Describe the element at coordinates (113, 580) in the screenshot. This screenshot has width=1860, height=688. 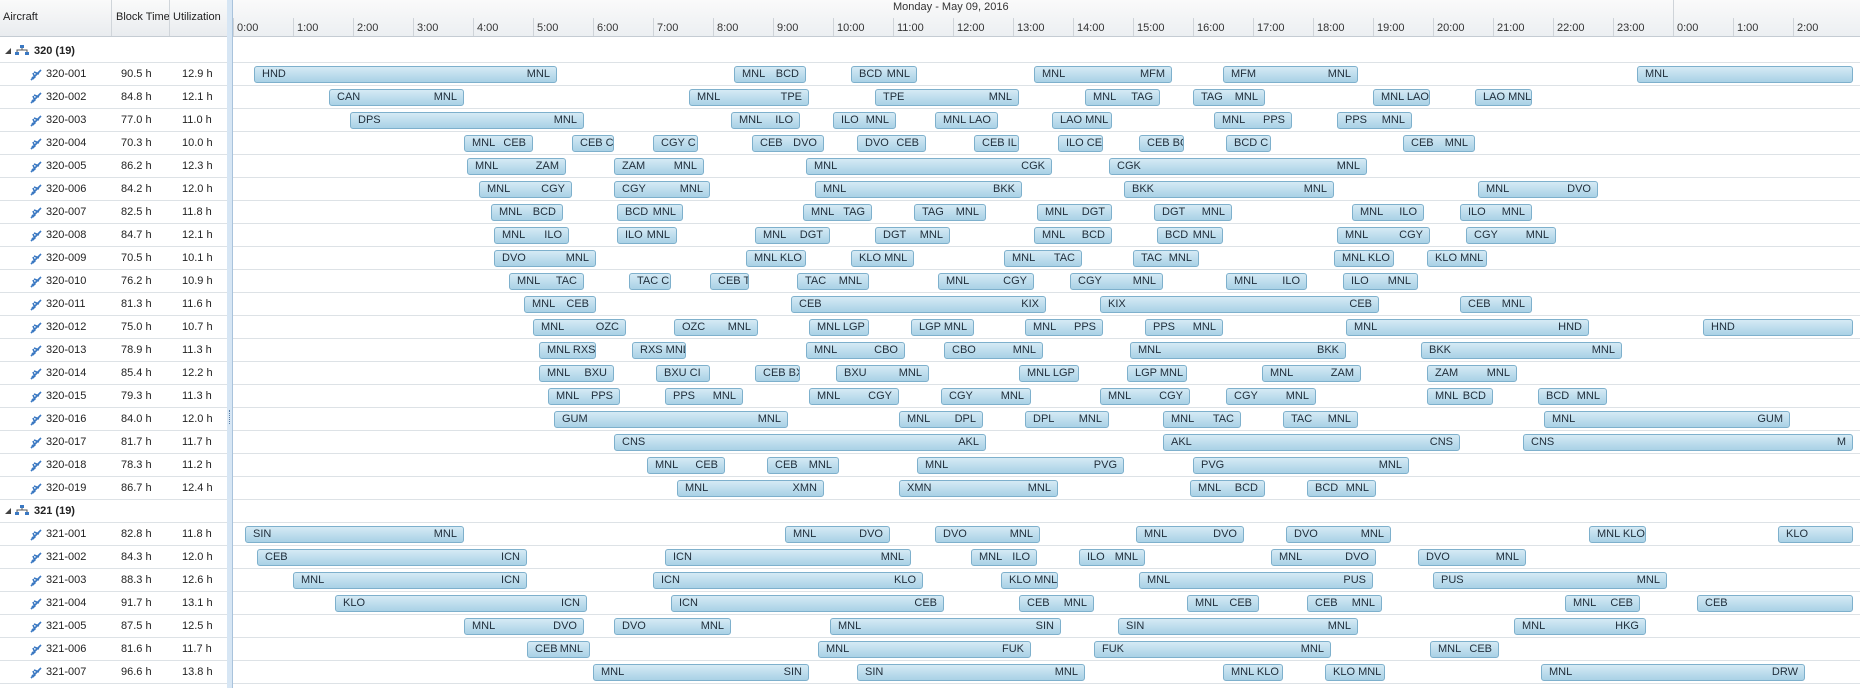
I see `aircraft-row: 321-003 88.3 h 12.6 h` at that location.